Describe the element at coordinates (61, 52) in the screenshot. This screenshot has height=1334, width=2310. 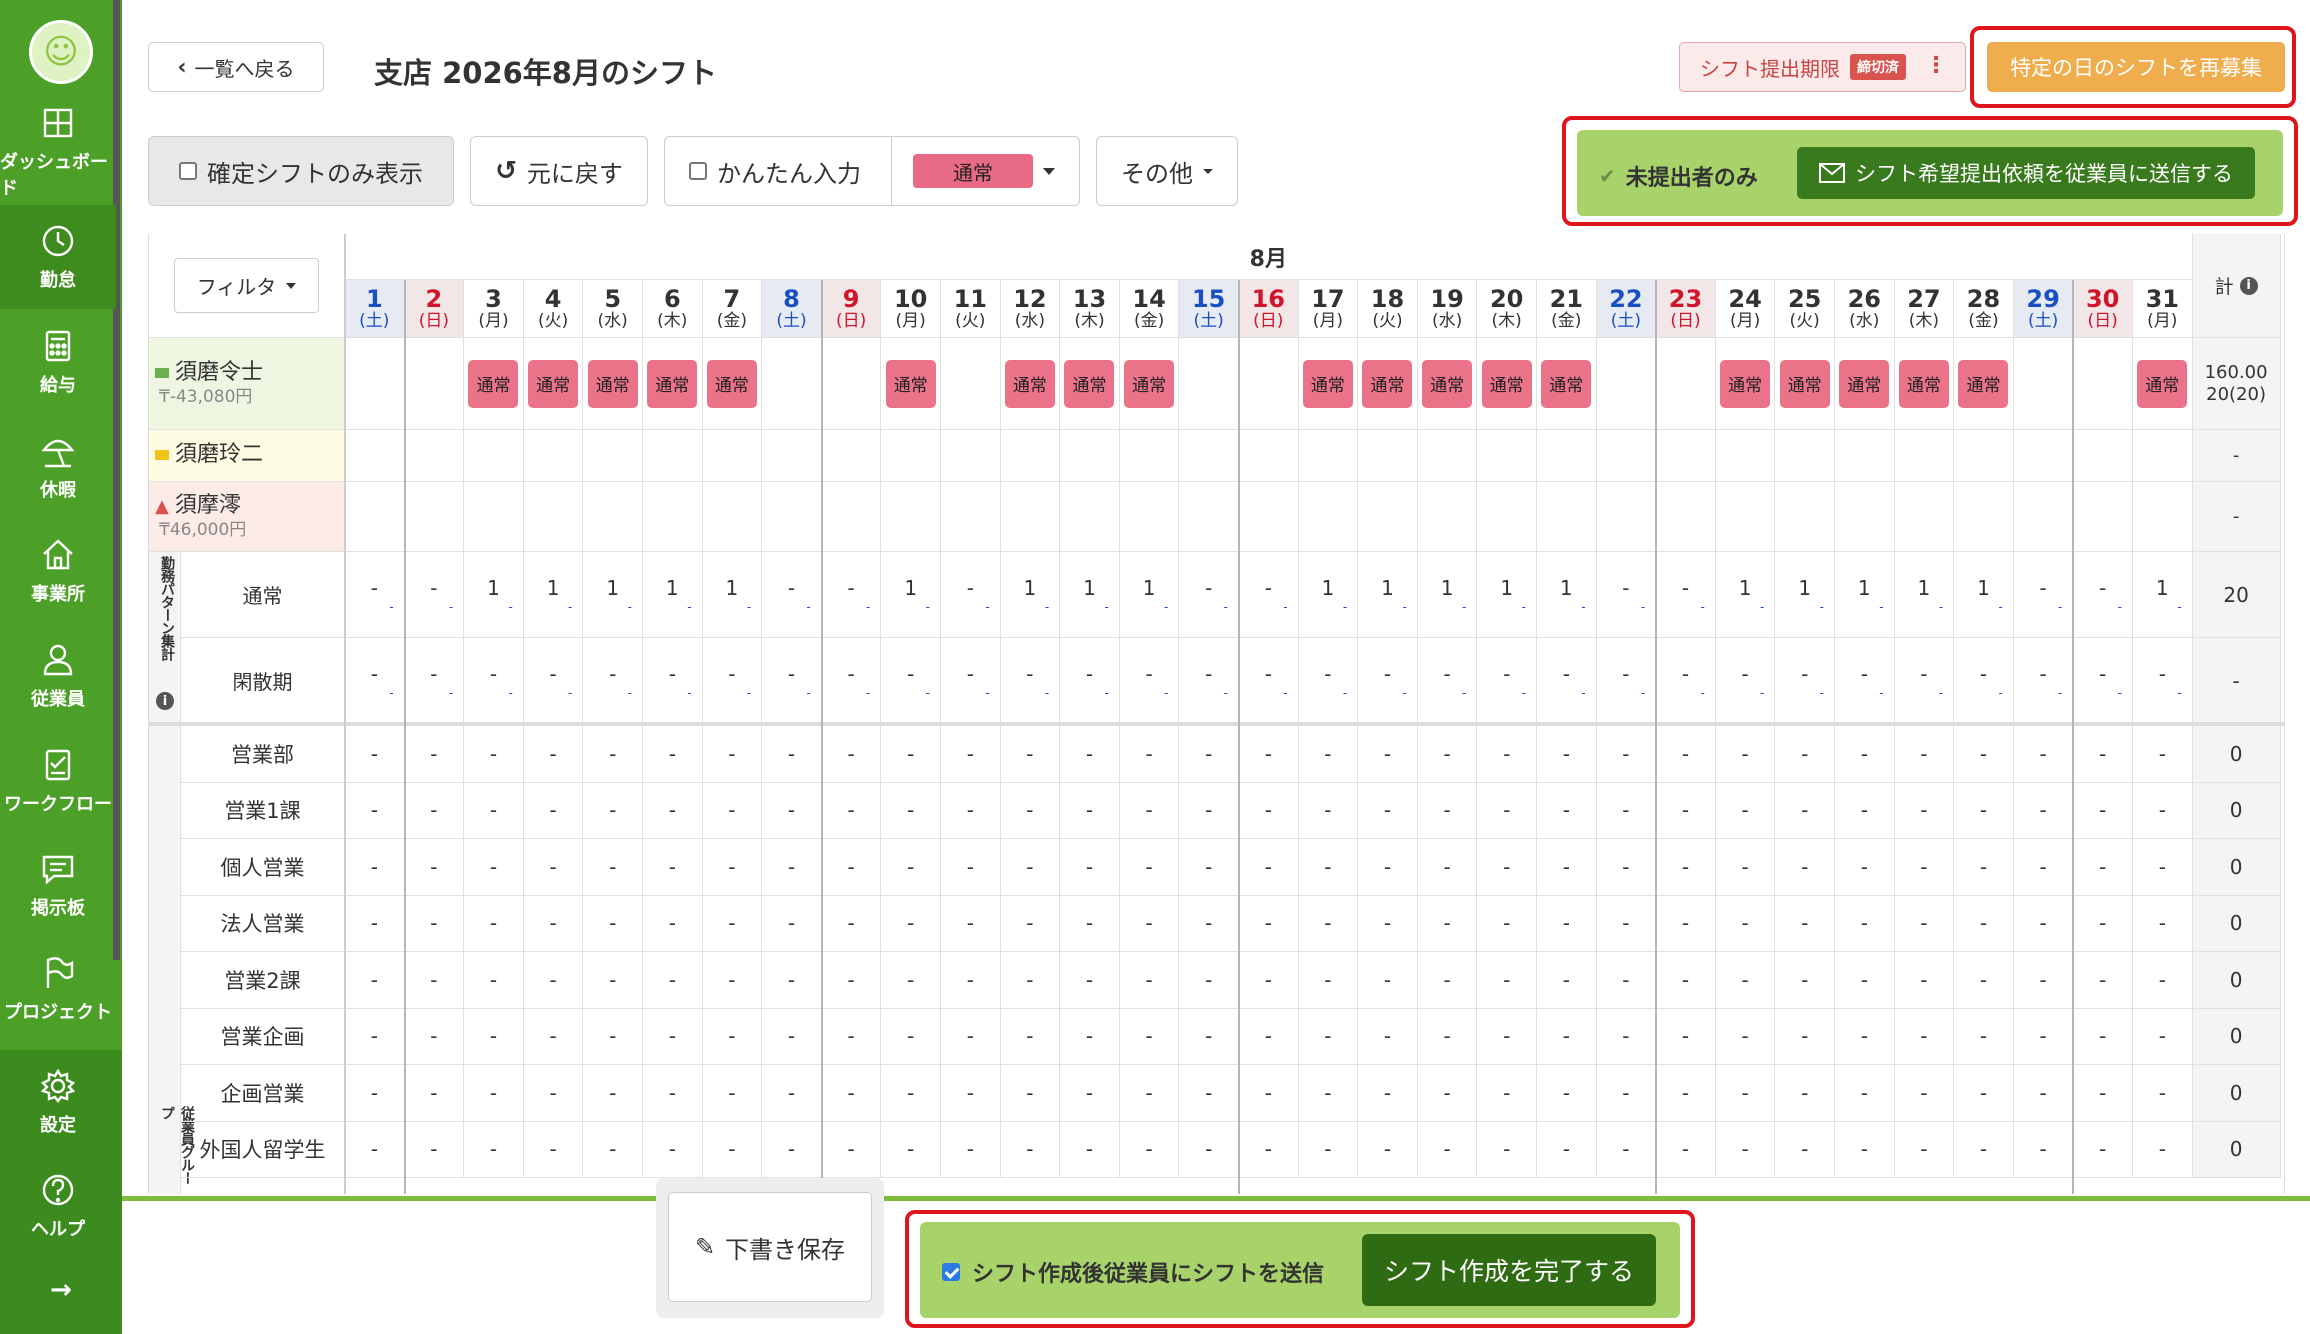
I see `app-logo: ☺` at that location.